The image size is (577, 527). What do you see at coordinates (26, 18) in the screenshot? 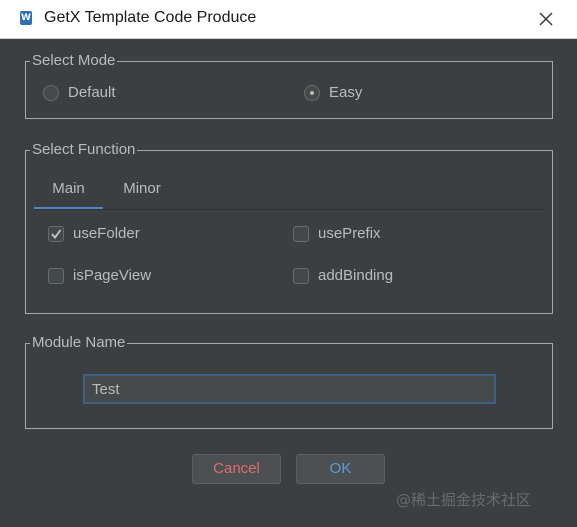
I see `app-icon: W` at bounding box center [26, 18].